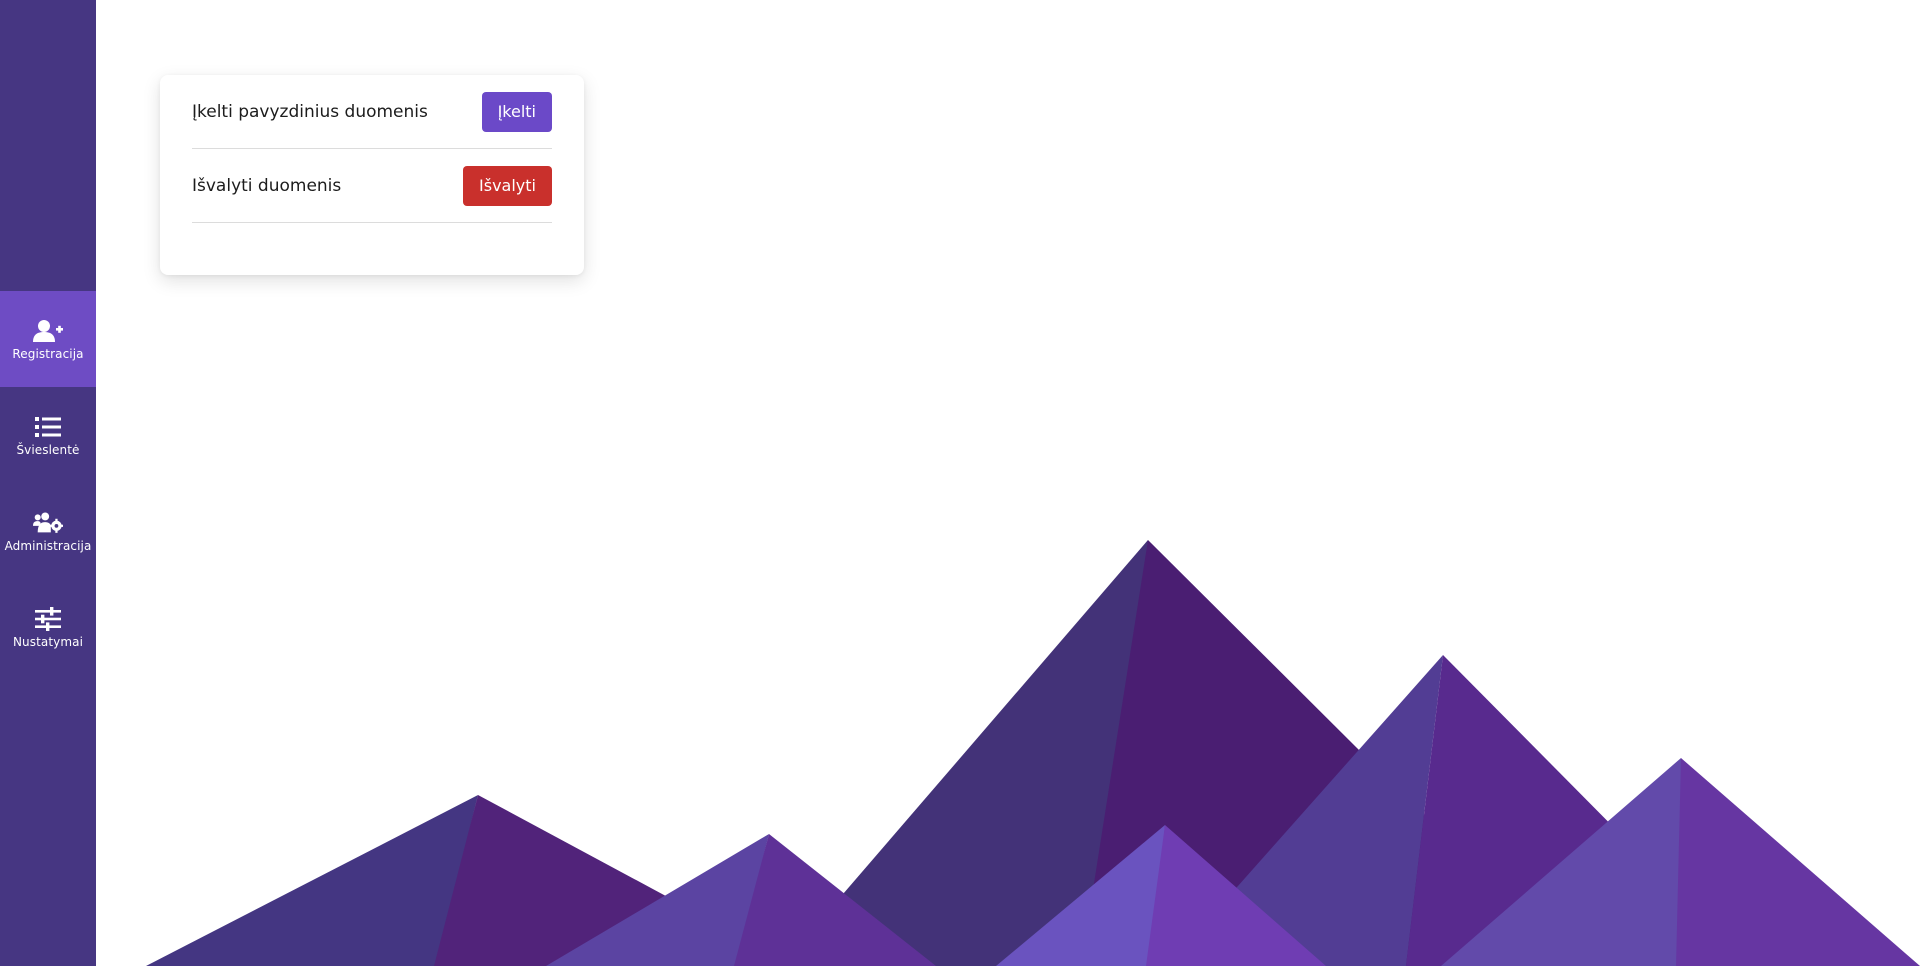 This screenshot has height=966, width=1920. I want to click on sidebar-item-label: Švieslentė, so click(48, 449).